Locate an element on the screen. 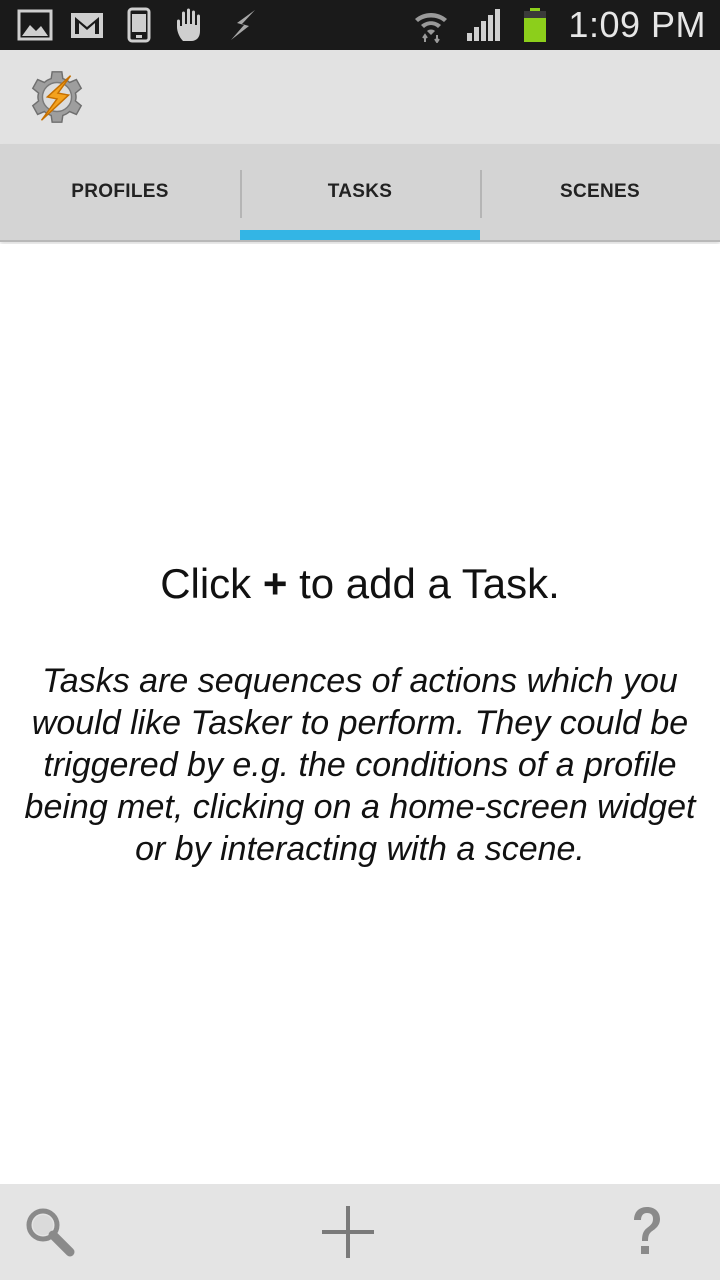  wifi-icon is located at coordinates (431, 25).